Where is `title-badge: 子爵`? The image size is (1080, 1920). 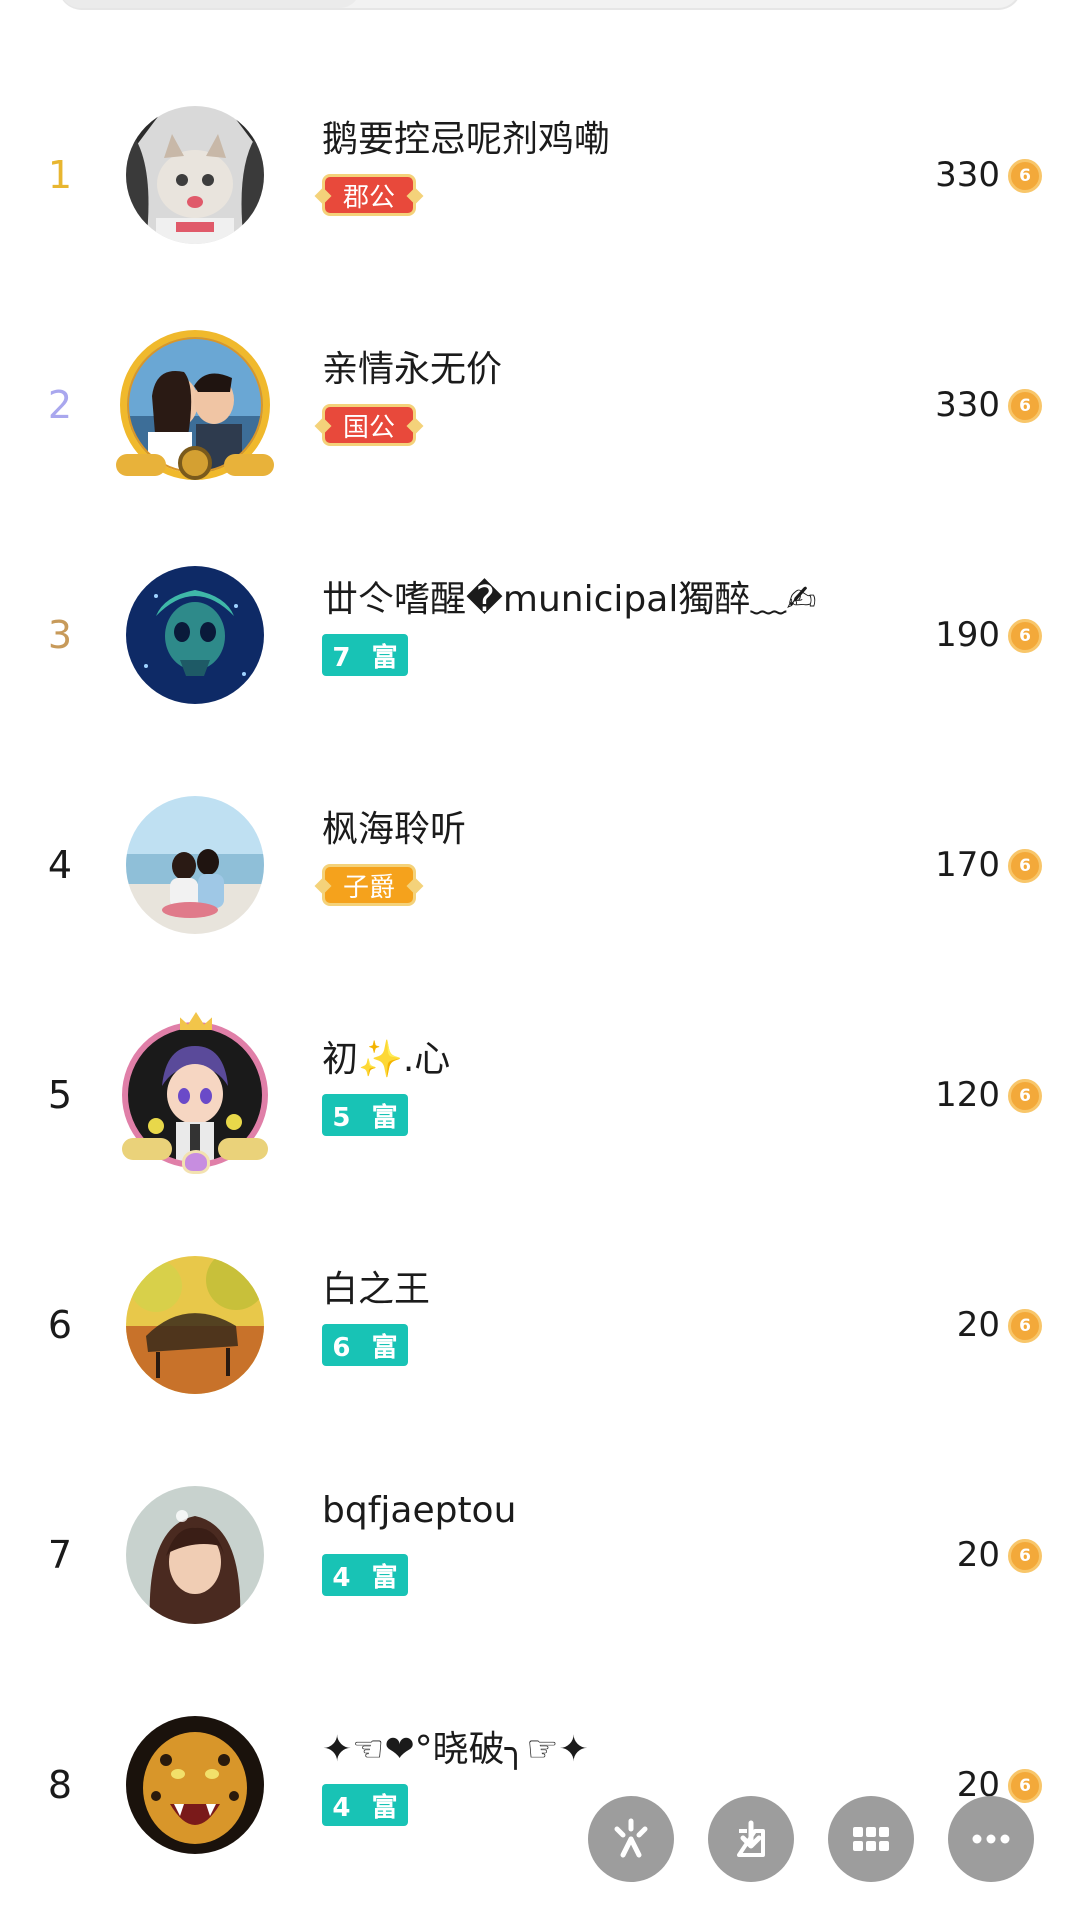
title-badge: 子爵 is located at coordinates (369, 885).